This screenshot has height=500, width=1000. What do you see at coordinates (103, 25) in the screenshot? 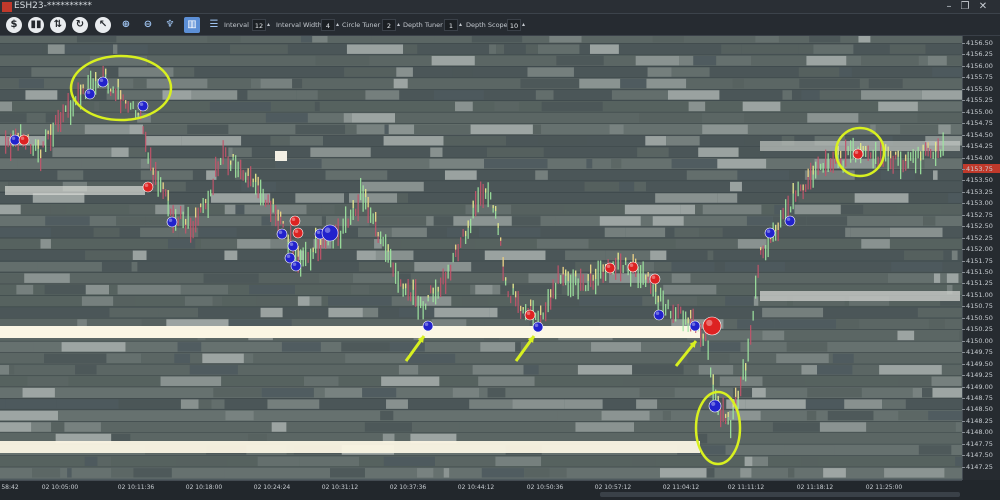
I see `cursor-icon: ↖` at bounding box center [103, 25].